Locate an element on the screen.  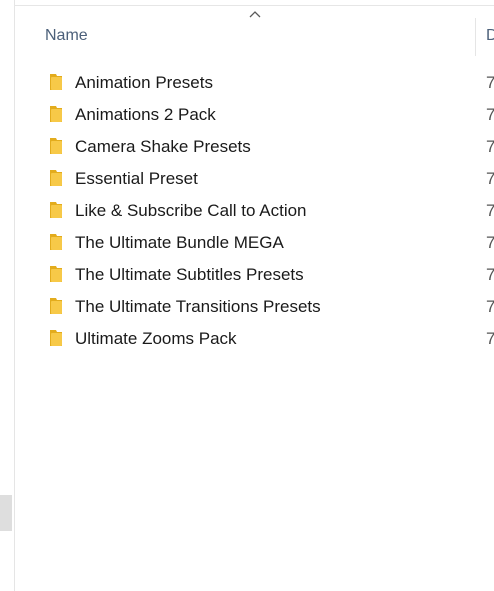
file-row-ultimate-transitions-presets: The Ultimate Transitions Presets 7 is located at coordinates (254, 306).